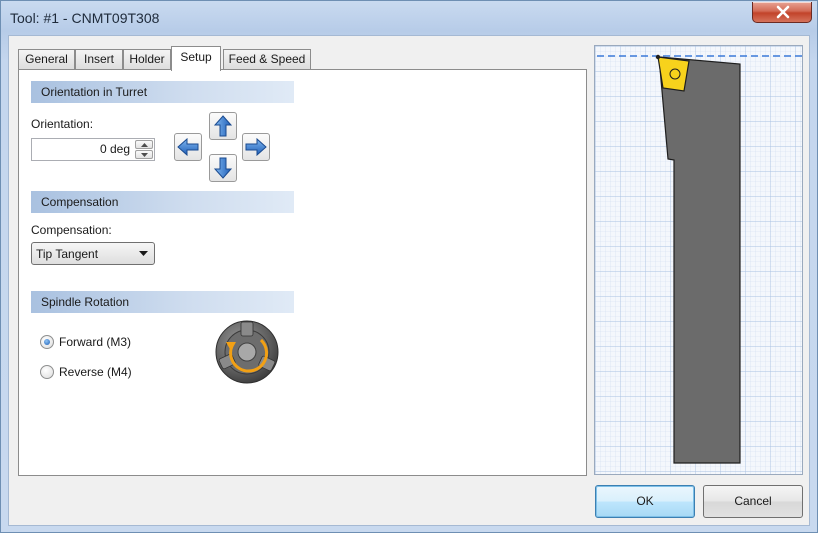  I want to click on radio-reverse-indicator, so click(47, 372).